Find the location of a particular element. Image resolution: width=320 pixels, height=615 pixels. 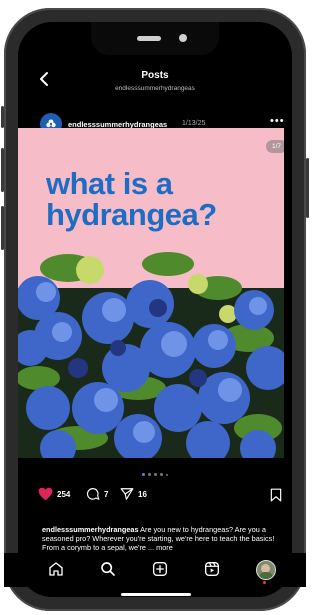

carousel-dots is located at coordinates (155, 472).